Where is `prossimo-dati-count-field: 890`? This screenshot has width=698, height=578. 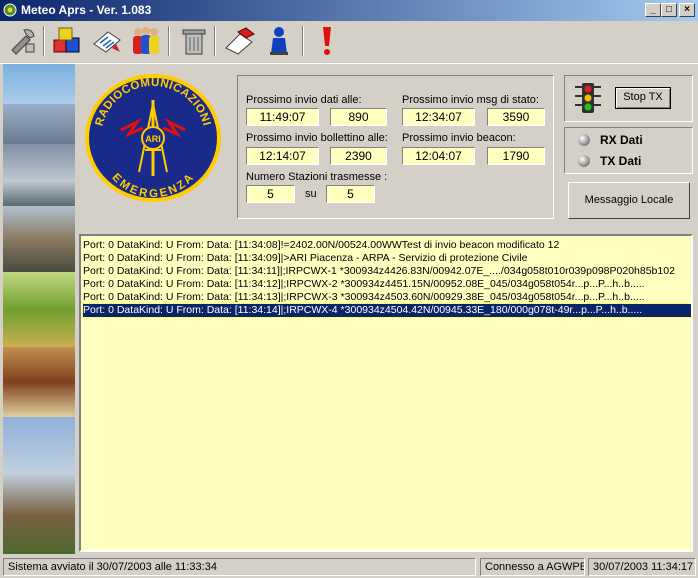 prossimo-dati-count-field: 890 is located at coordinates (358, 117).